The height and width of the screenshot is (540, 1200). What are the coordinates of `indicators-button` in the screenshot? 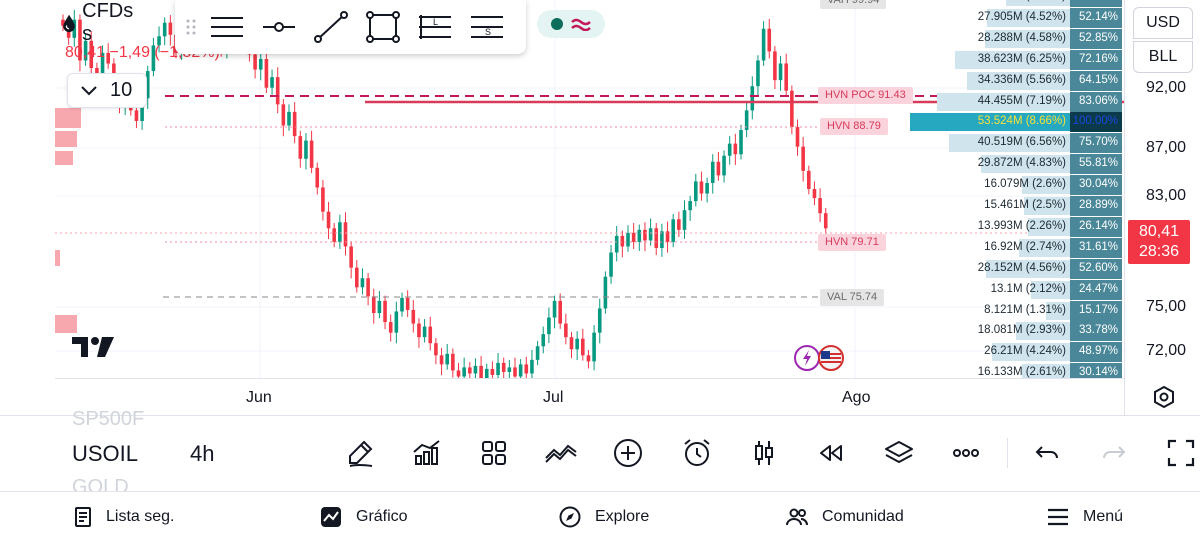 It's located at (427, 453).